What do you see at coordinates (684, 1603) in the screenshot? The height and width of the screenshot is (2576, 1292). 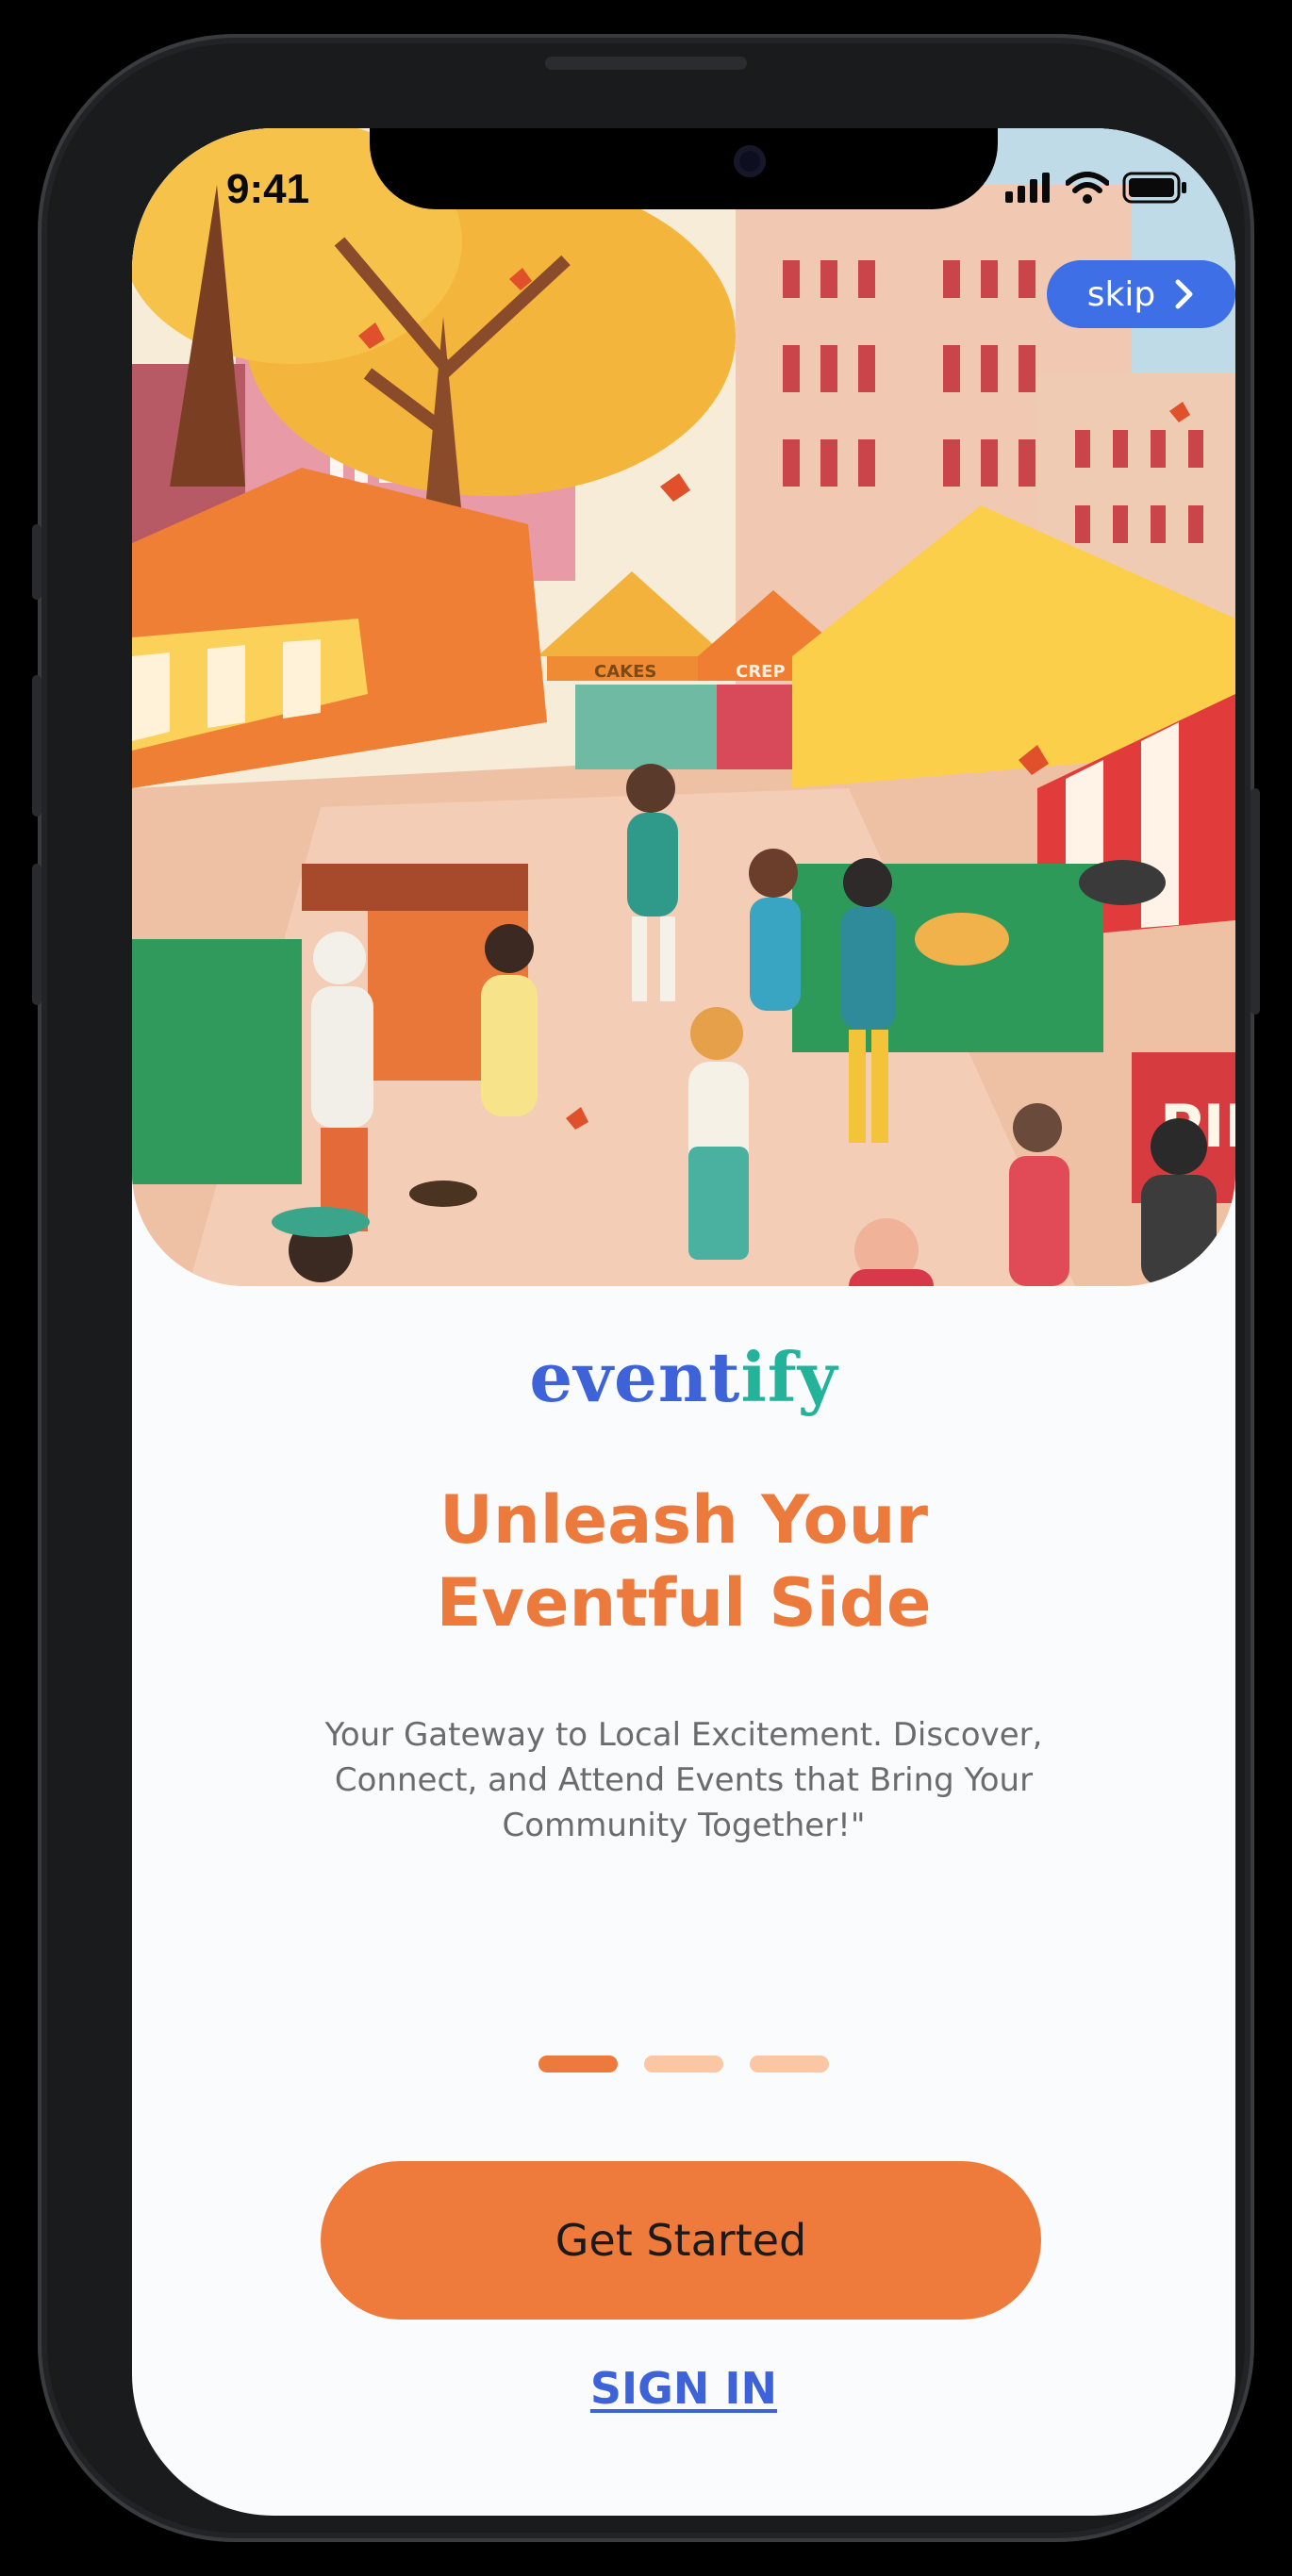 I see `title-line-2: Eventful Side` at bounding box center [684, 1603].